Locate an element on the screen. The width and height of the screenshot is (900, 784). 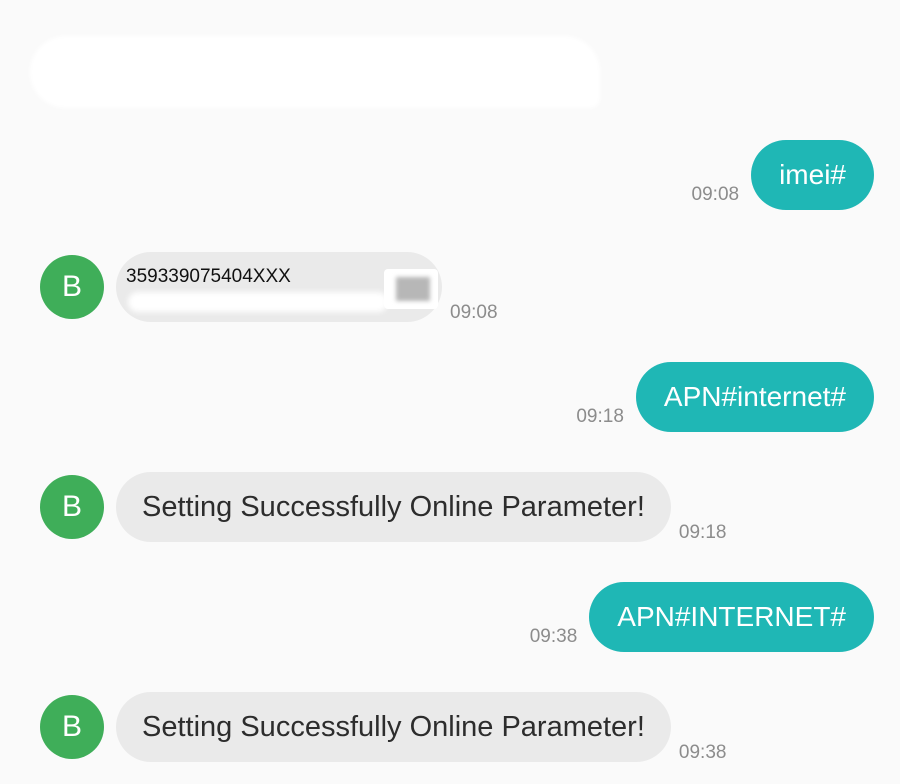
incoming-message-bubble: 359339075404XXX is located at coordinates (279, 287).